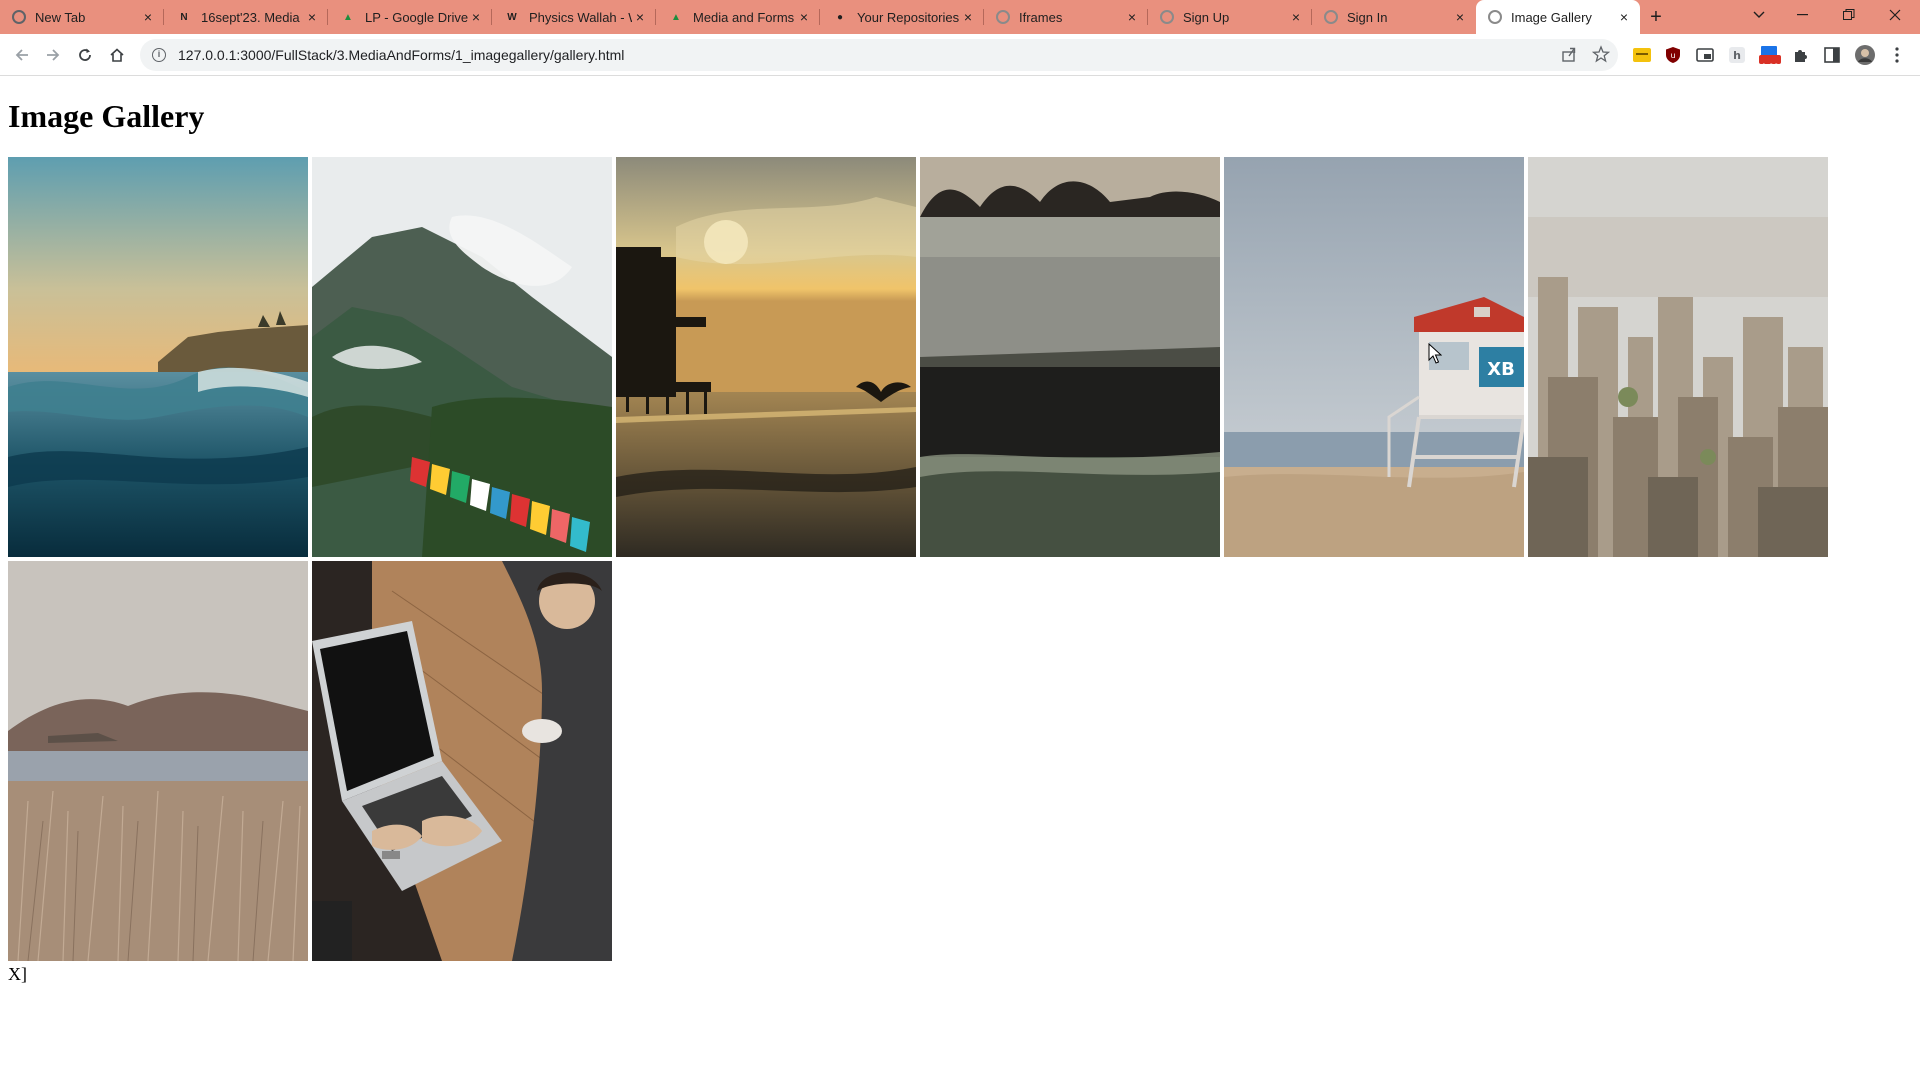  What do you see at coordinates (117, 55) in the screenshot?
I see `home-icon` at bounding box center [117, 55].